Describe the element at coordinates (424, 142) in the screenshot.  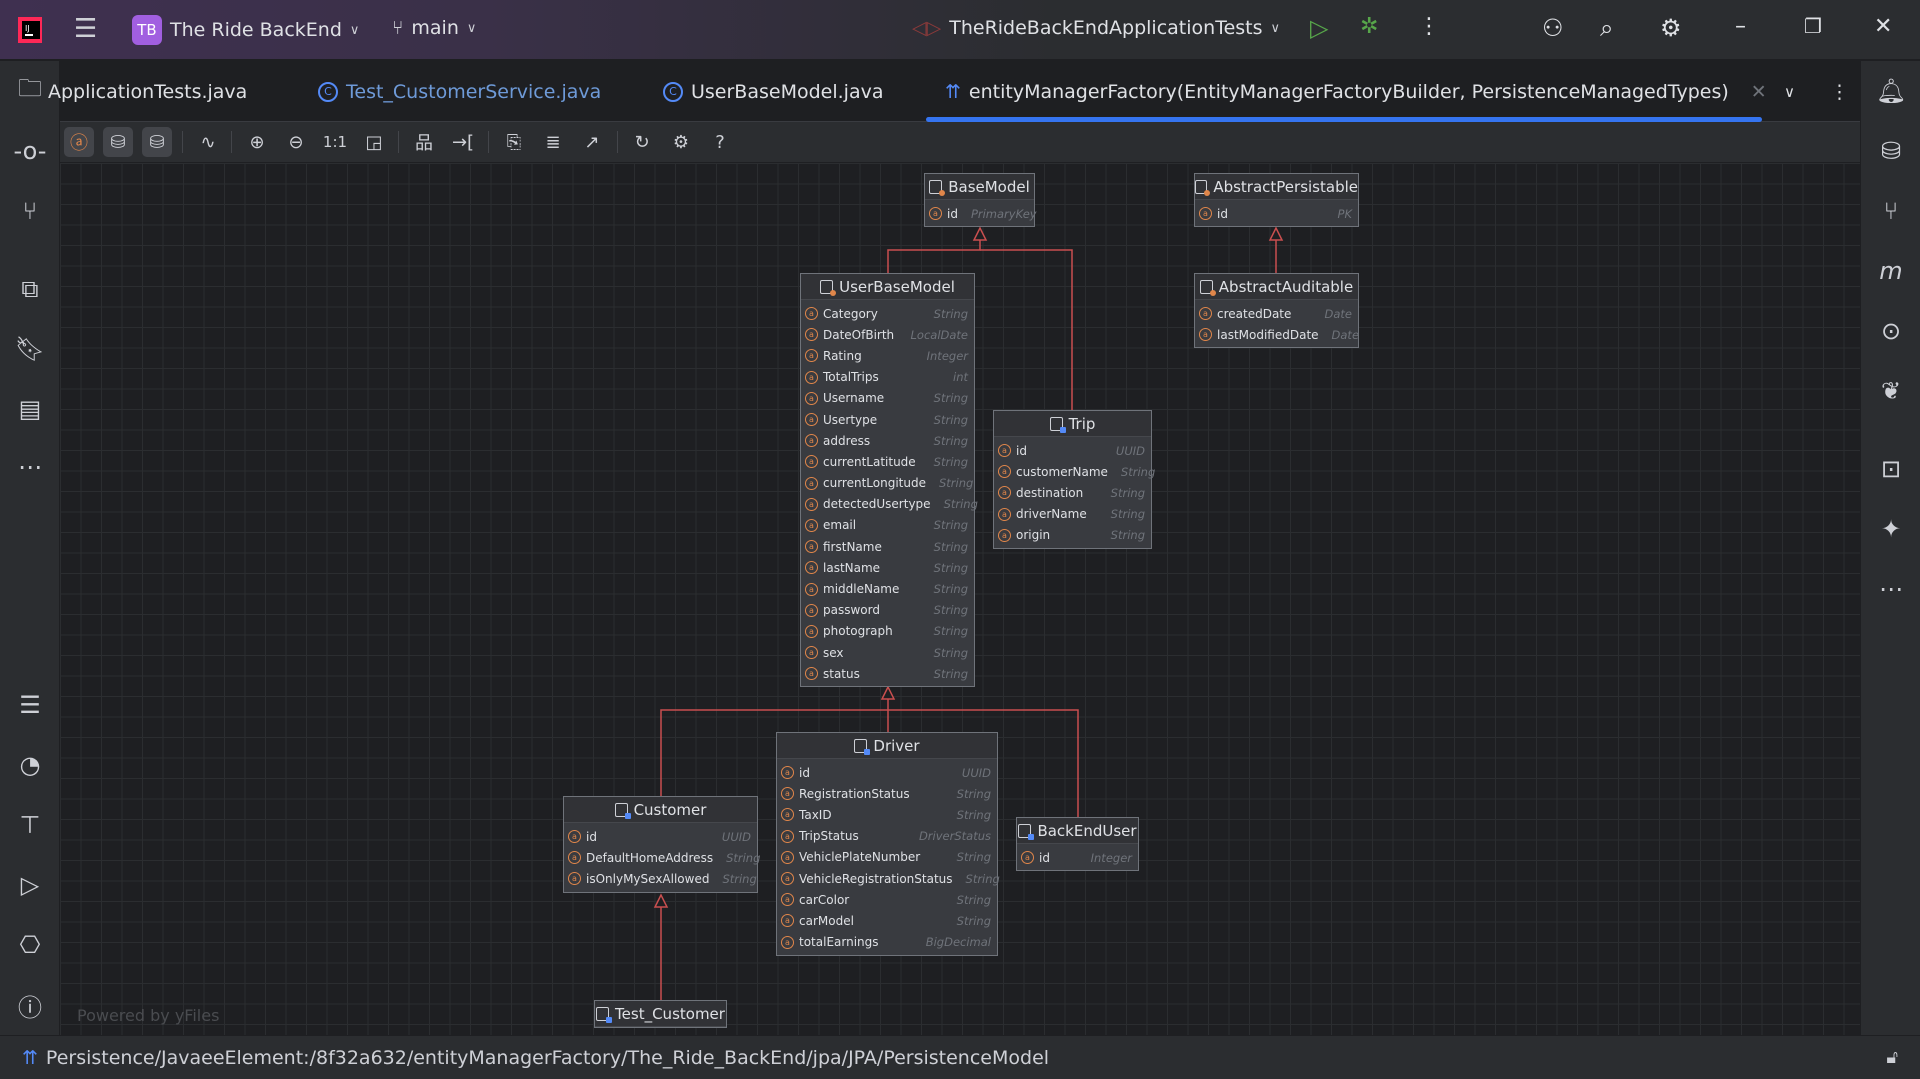
I see `layout-hierarchy-icon: 品` at that location.